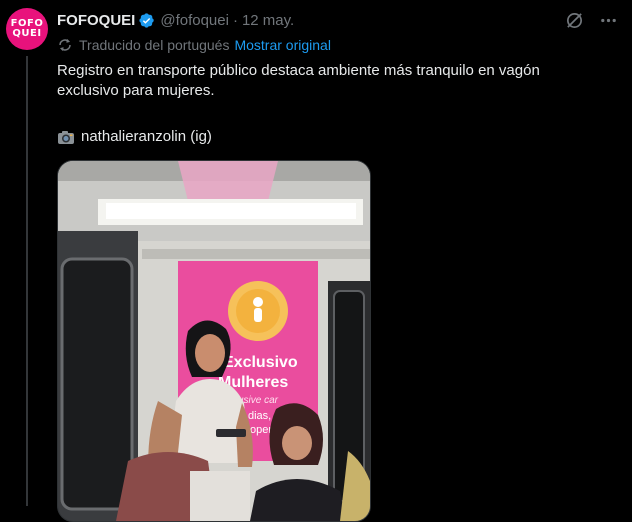 This screenshot has height=522, width=632. What do you see at coordinates (146, 136) in the screenshot?
I see `credit-text: nathalieranzolin (ig)` at bounding box center [146, 136].